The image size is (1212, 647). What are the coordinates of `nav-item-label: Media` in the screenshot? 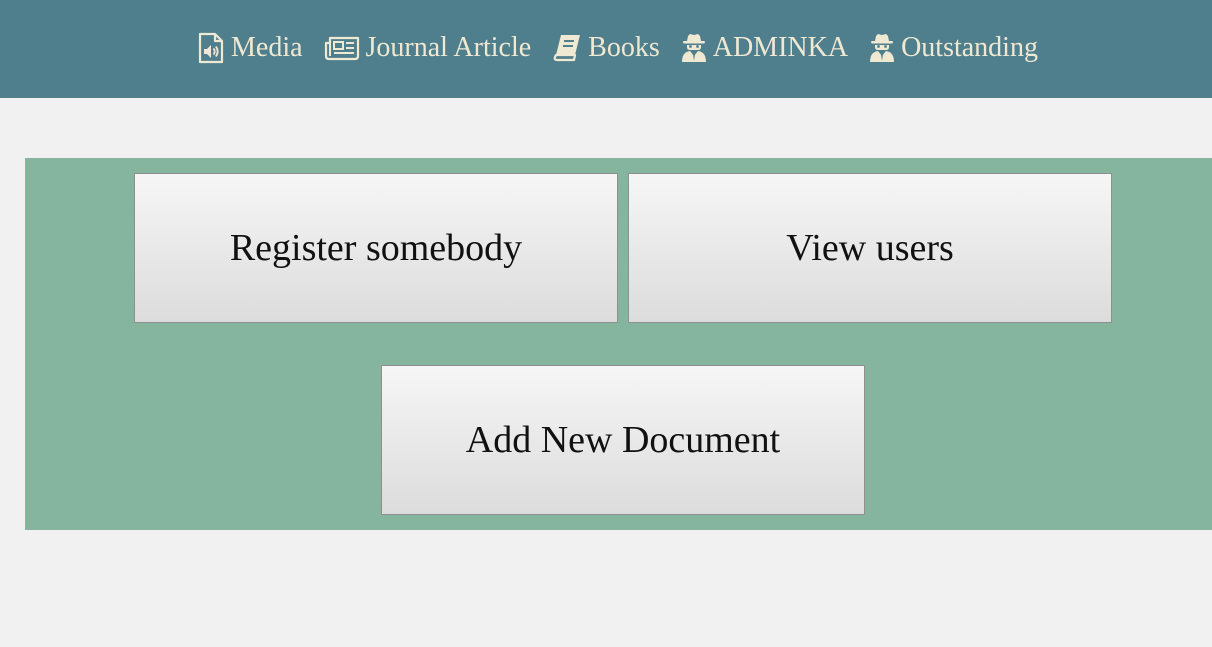 It's located at (267, 47).